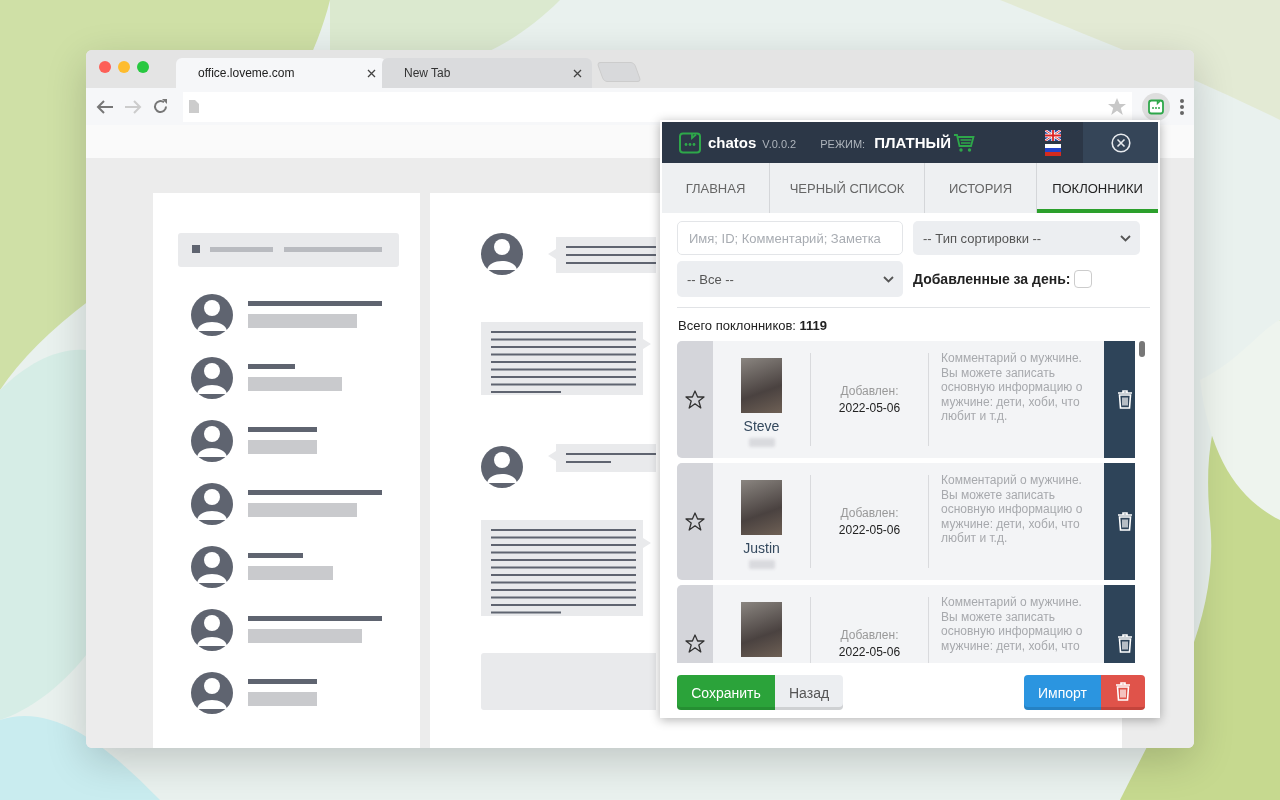 This screenshot has height=800, width=1280. I want to click on mode-label: РЕЖИМ:, so click(843, 144).